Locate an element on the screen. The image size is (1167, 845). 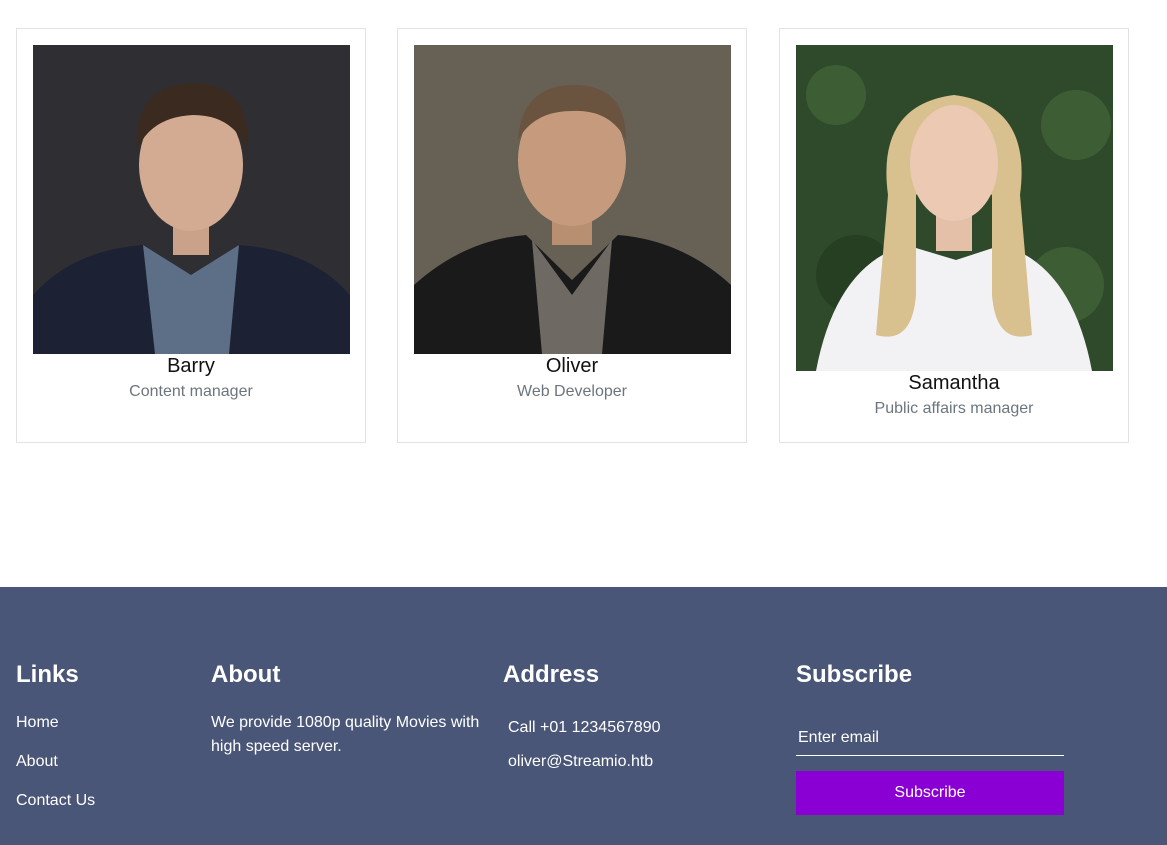
team-name: Oliver is located at coordinates (572, 366).